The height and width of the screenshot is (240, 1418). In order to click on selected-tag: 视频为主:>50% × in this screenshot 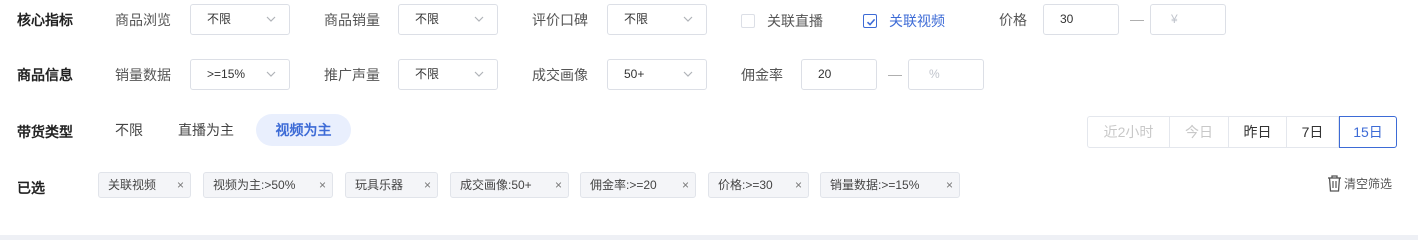, I will do `click(268, 185)`.